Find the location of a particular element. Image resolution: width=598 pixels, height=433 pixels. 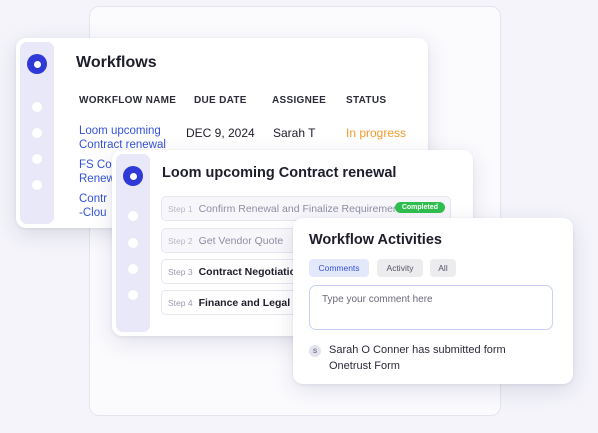

avatar: S is located at coordinates (315, 351).